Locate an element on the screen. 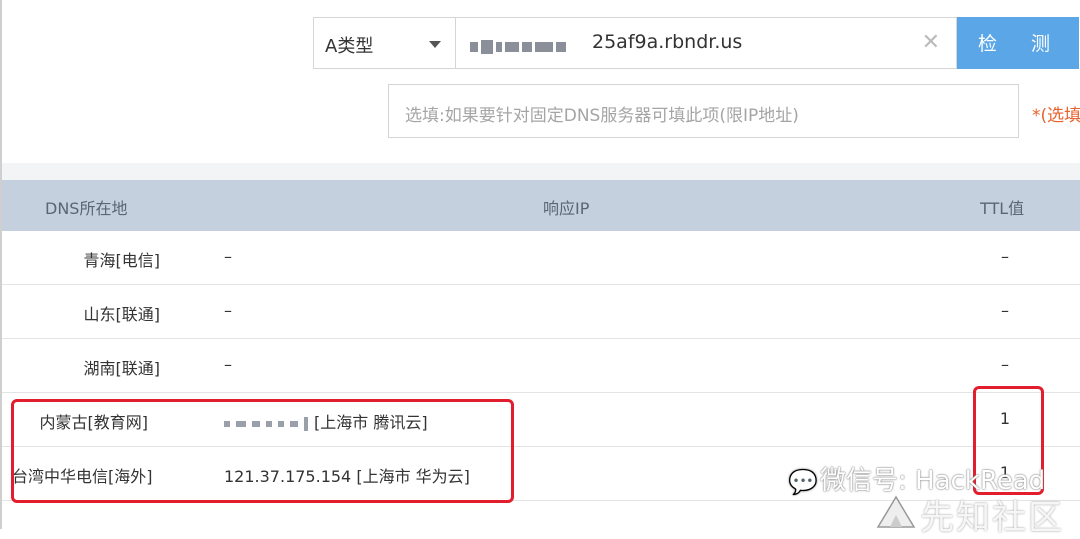  dns-server-input: 选填:如果要针对固定DNS服务器可填此项(限IP地址) is located at coordinates (703, 111).